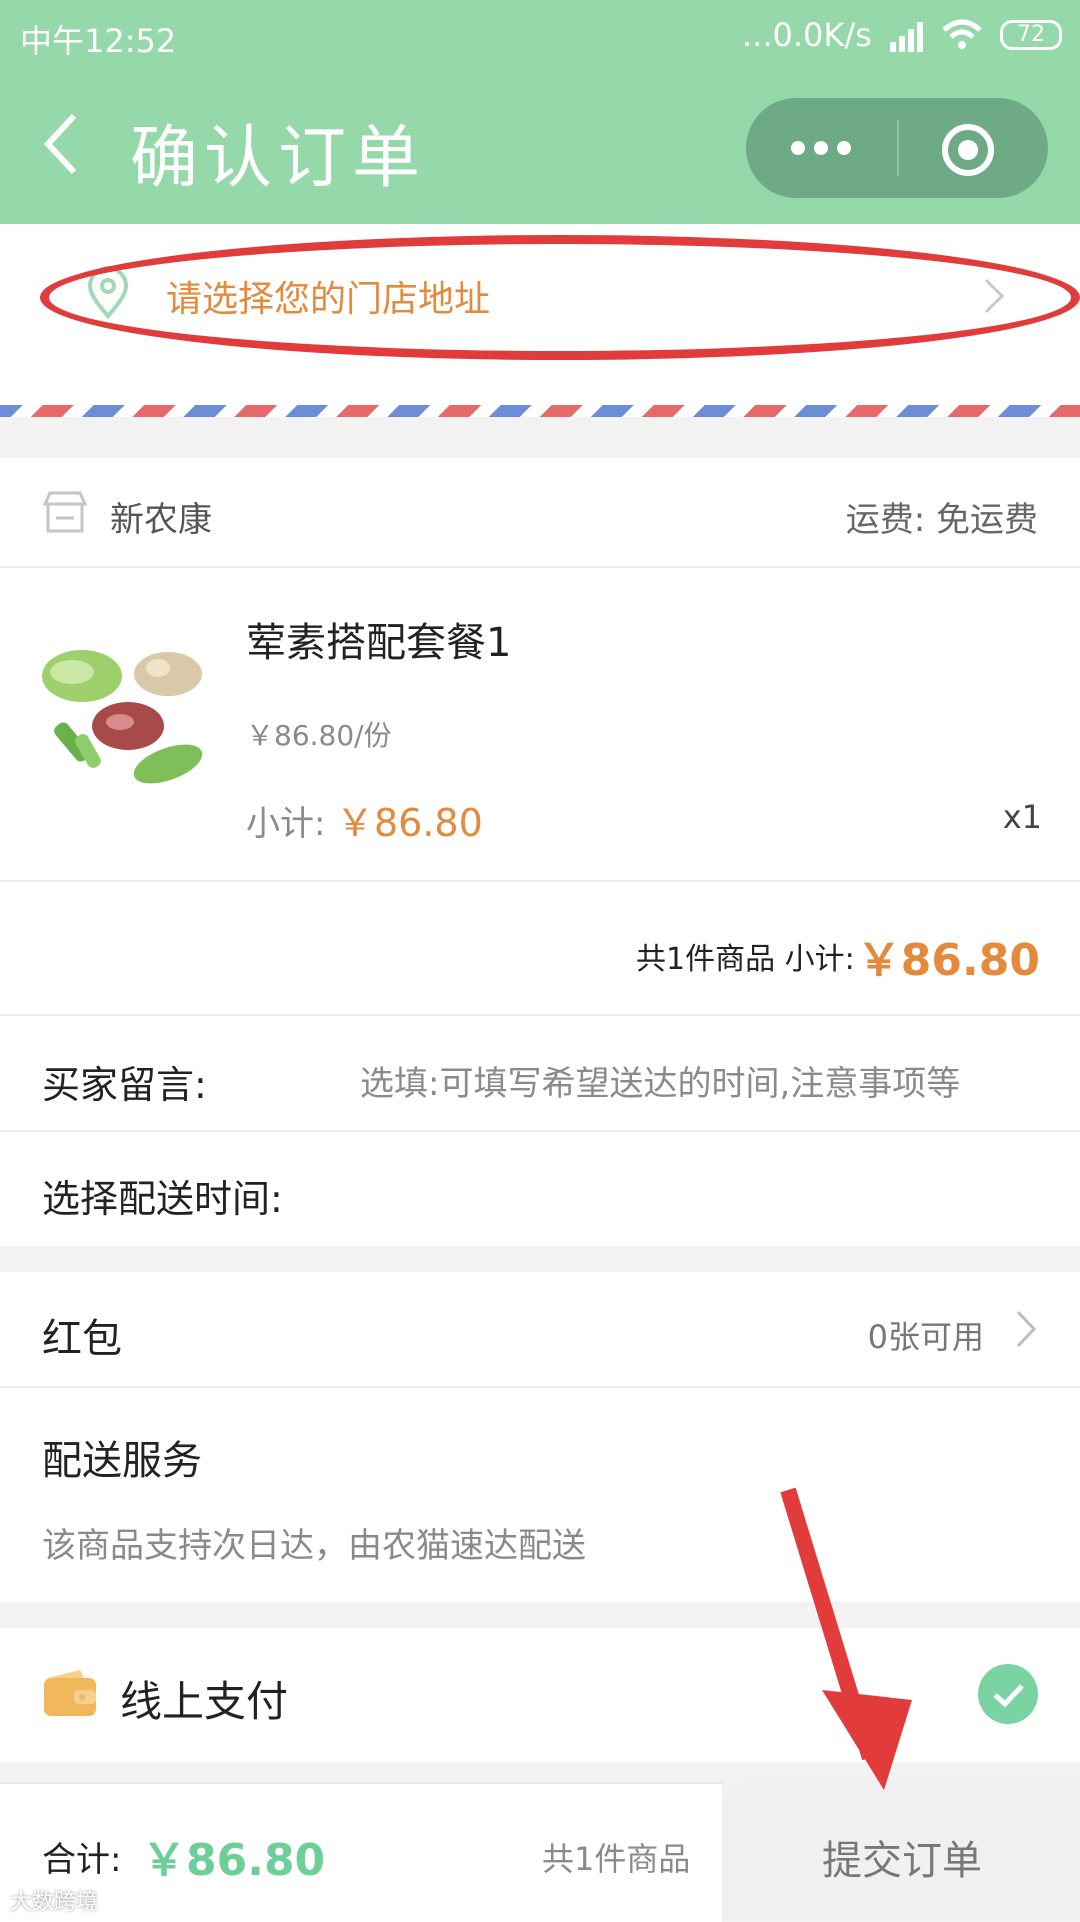 This screenshot has height=1922, width=1080. Describe the element at coordinates (278, 158) in the screenshot. I see `page-title: 确认订单` at that location.